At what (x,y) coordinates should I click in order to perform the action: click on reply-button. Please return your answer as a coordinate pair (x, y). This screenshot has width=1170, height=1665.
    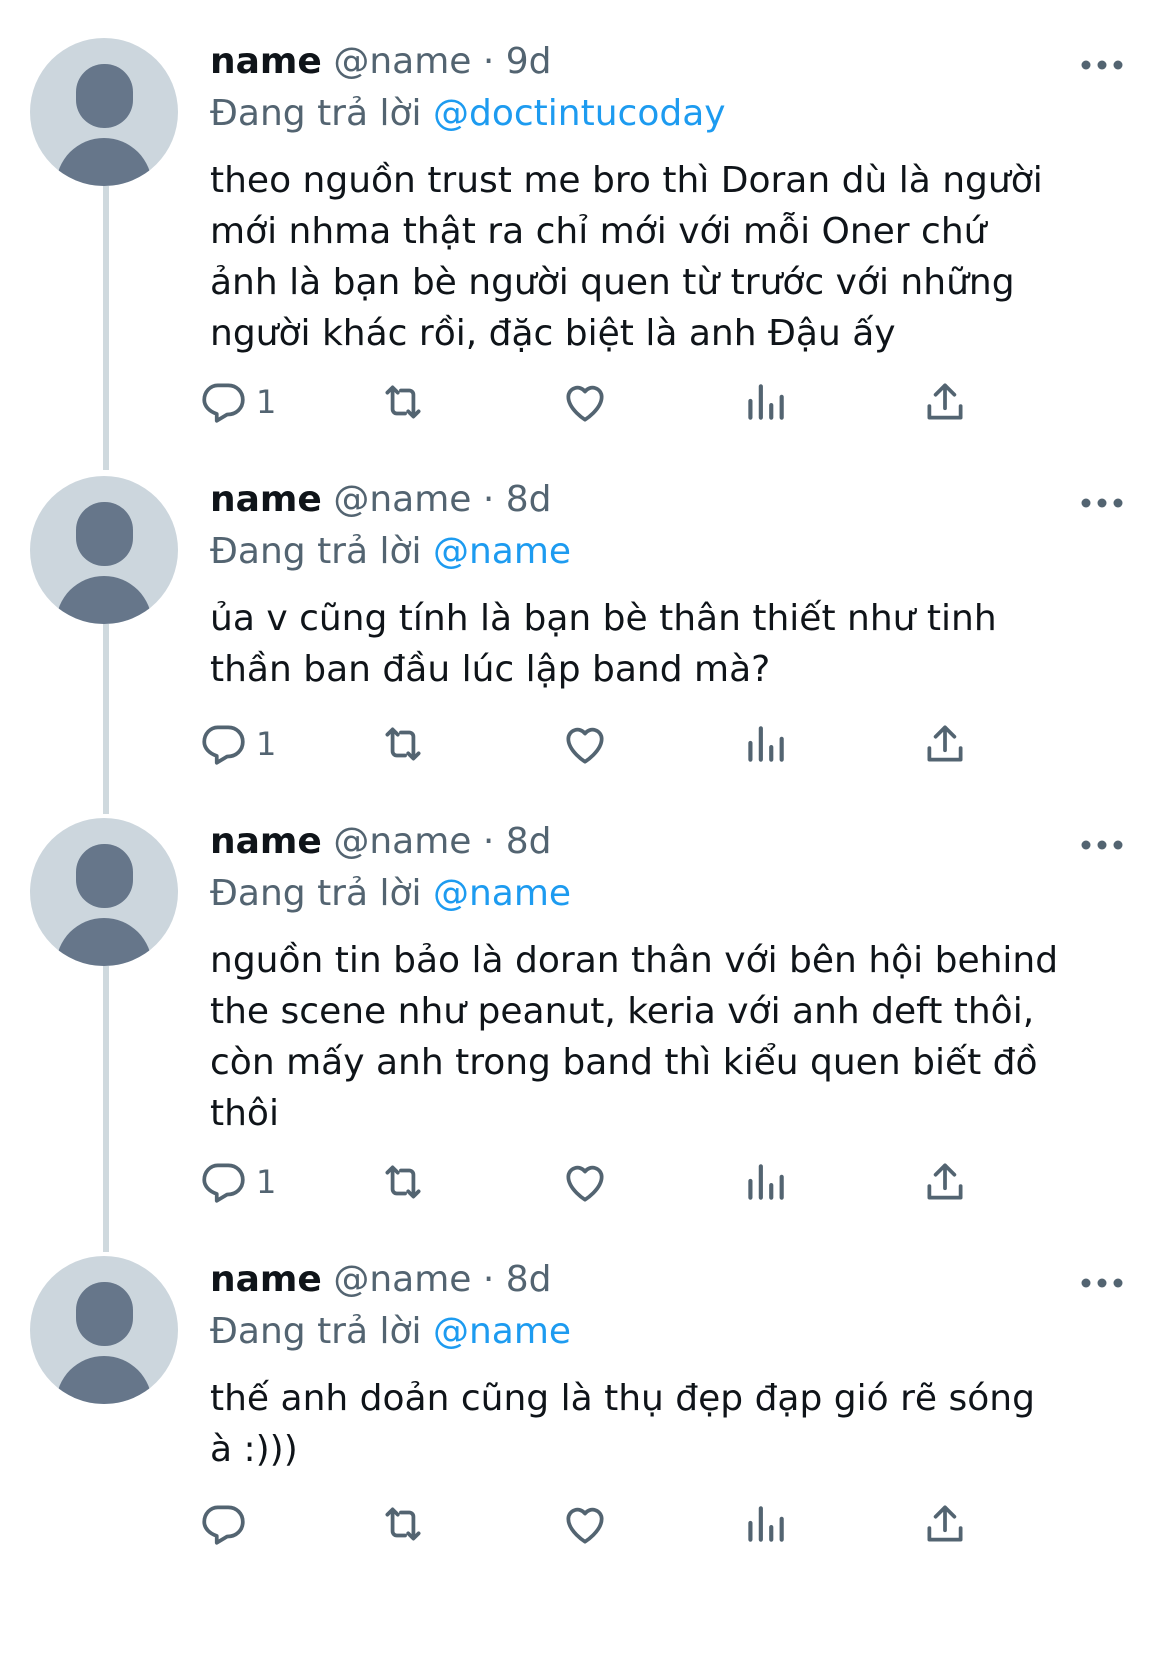
    Looking at the image, I should click on (227, 1524).